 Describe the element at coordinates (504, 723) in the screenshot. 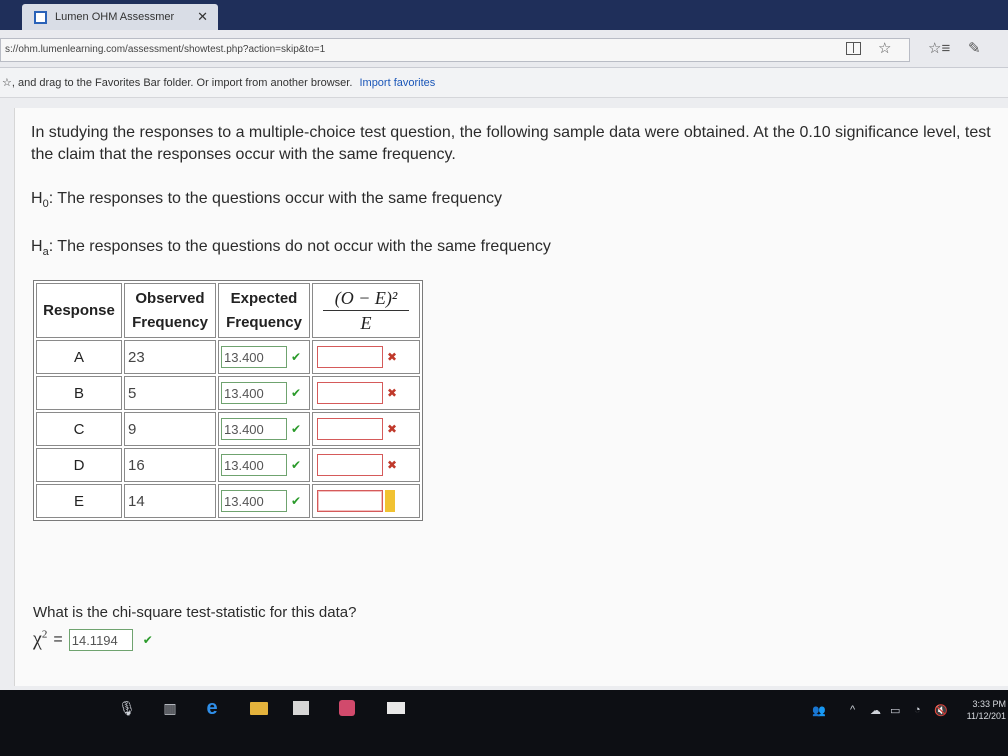

I see `windows-taskbar: 🎙 ▥ e 👥 ^ ☁ ▭ ◔ 🔇 3:33 PM 11/12/201` at that location.